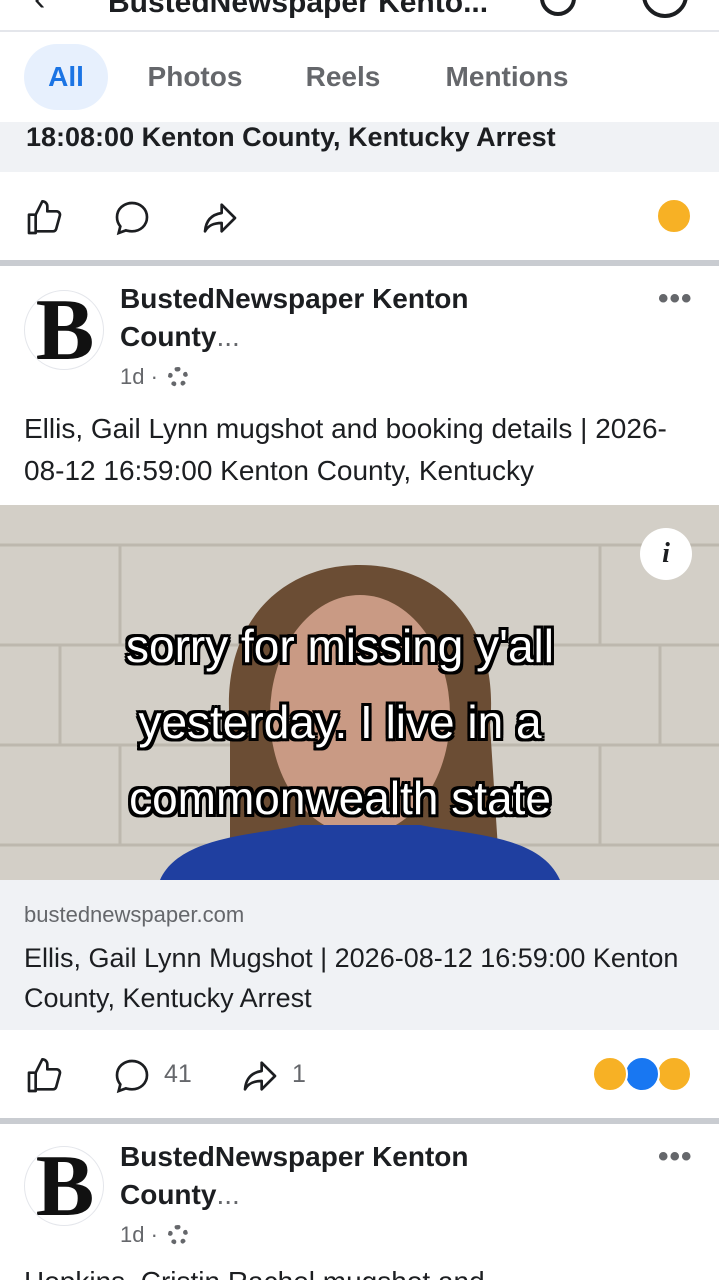 The height and width of the screenshot is (1280, 719). I want to click on previous-post-actions, so click(359, 216).